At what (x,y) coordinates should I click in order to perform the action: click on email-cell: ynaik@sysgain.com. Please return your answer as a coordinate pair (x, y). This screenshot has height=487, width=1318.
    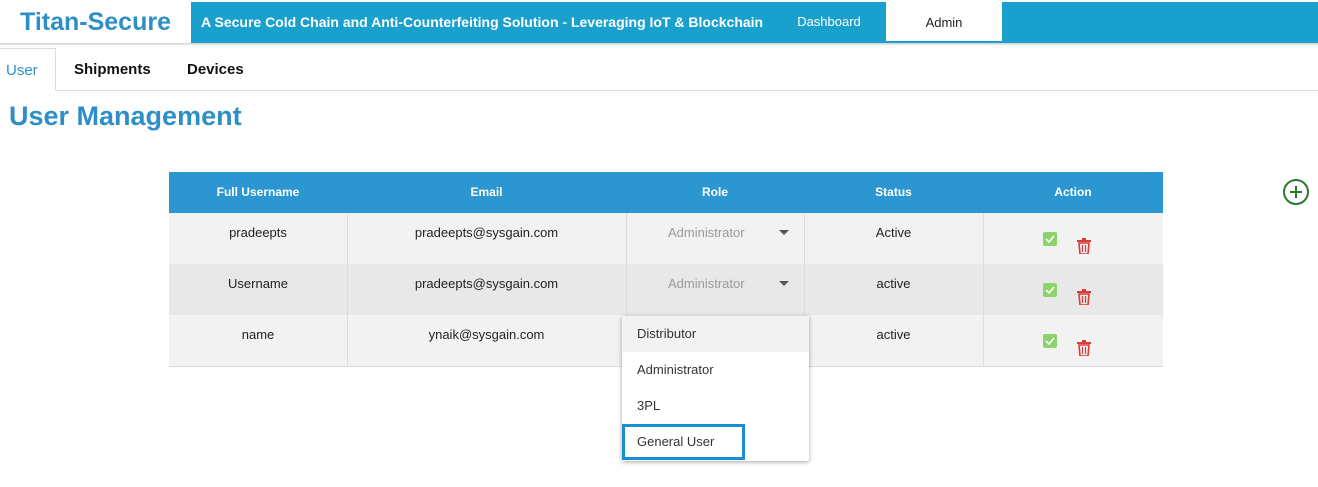
    Looking at the image, I should click on (487, 340).